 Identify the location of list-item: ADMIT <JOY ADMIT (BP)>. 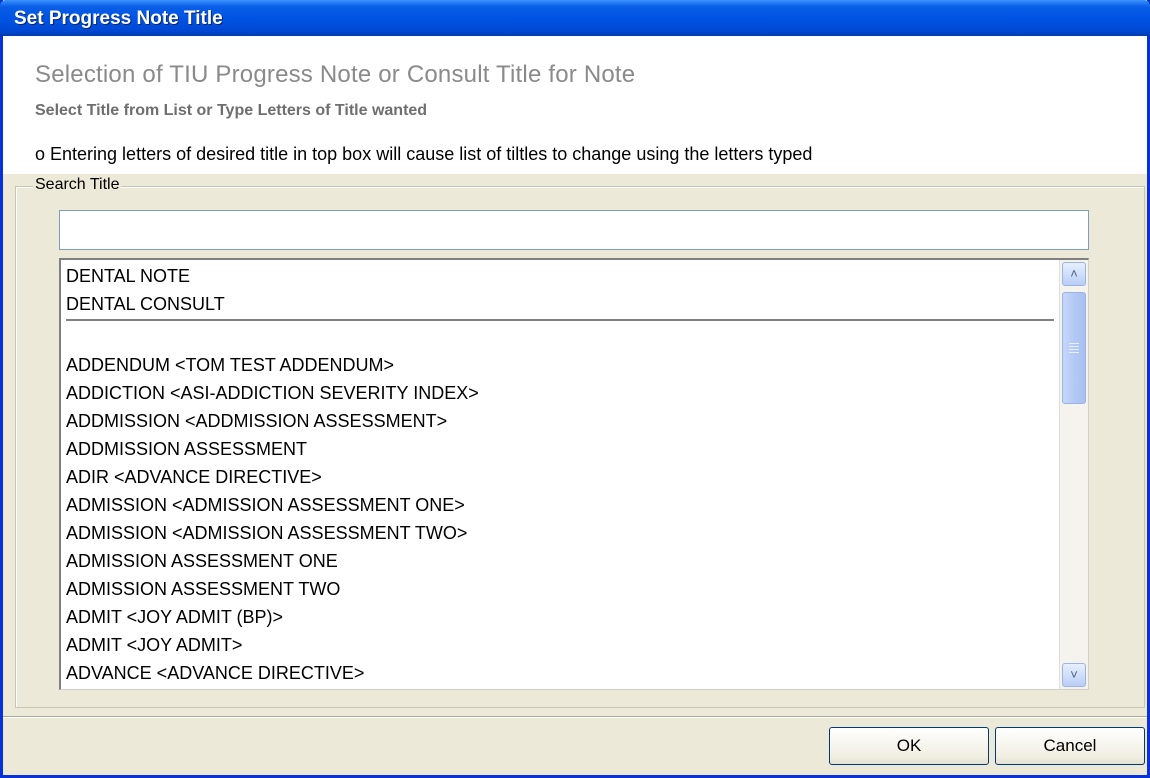
(560, 617).